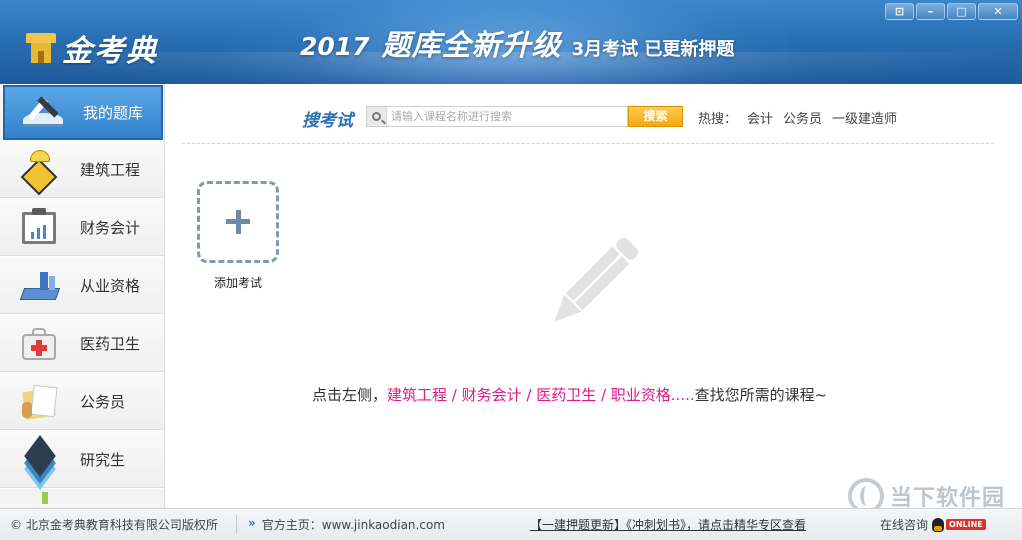 The image size is (1022, 540). Describe the element at coordinates (327, 121) in the screenshot. I see `search-label: 搜考试` at that location.